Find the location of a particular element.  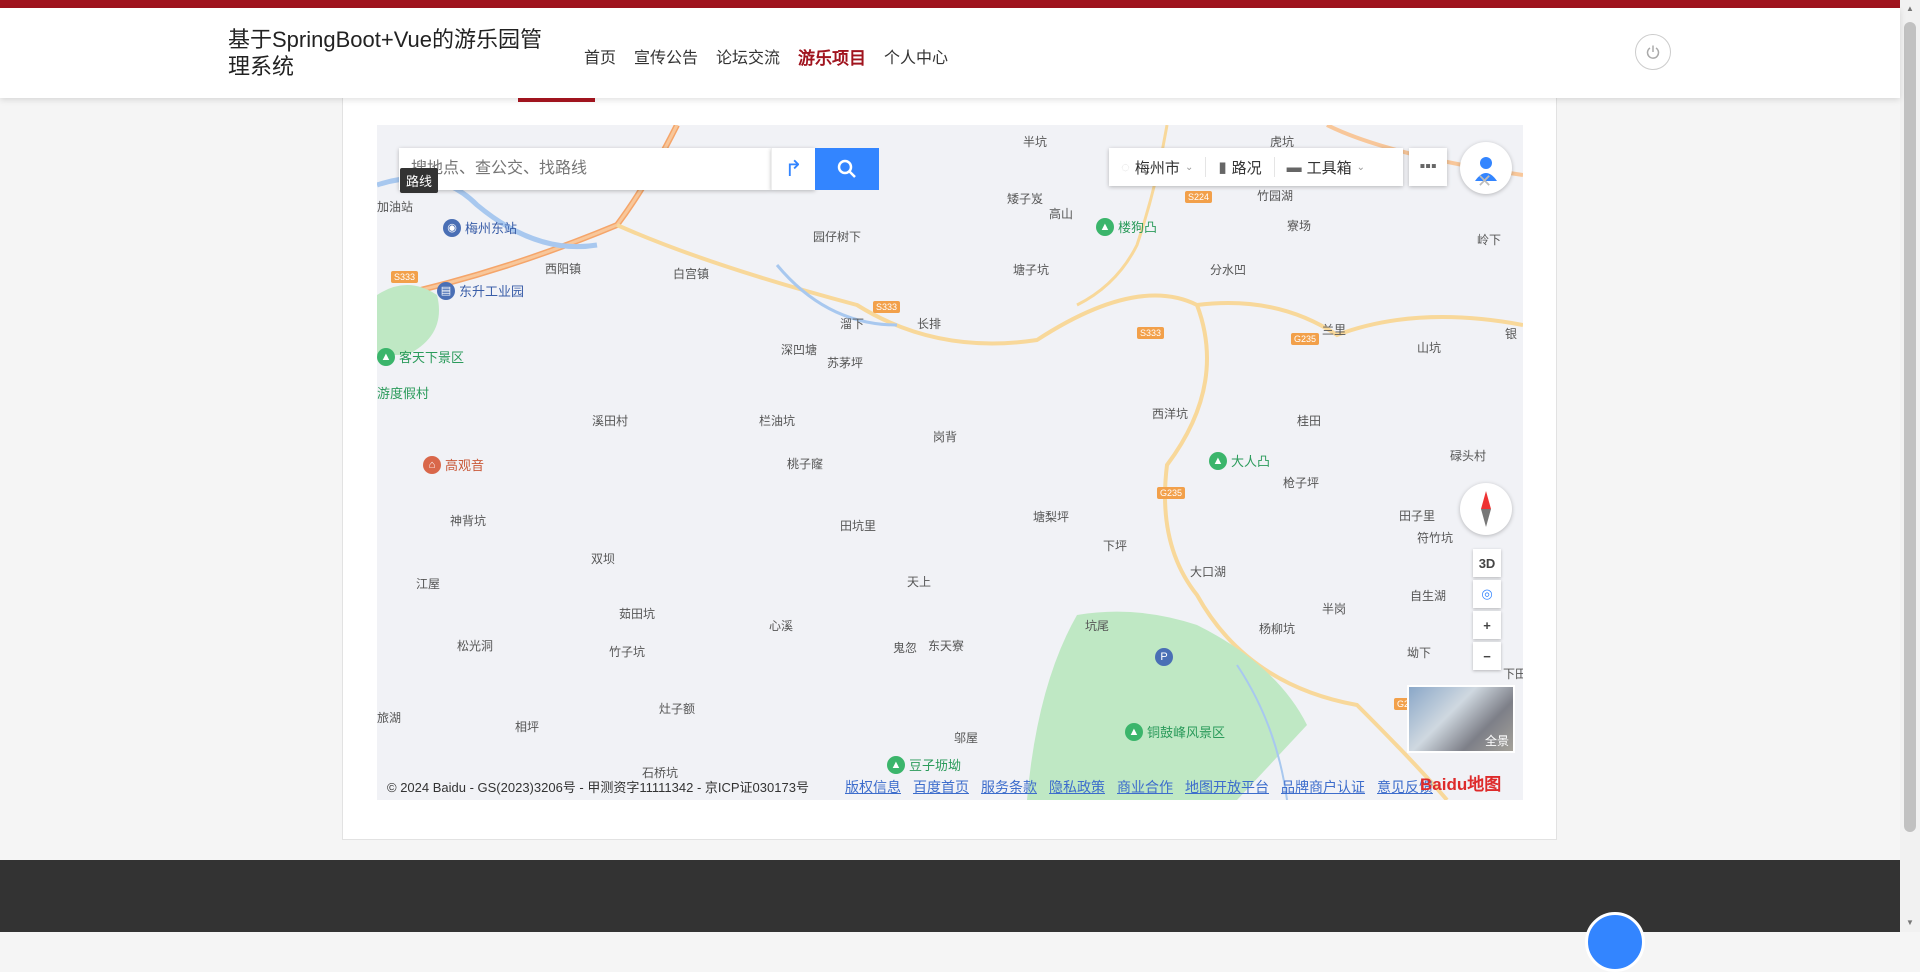

compass-icon is located at coordinates (1486, 509).